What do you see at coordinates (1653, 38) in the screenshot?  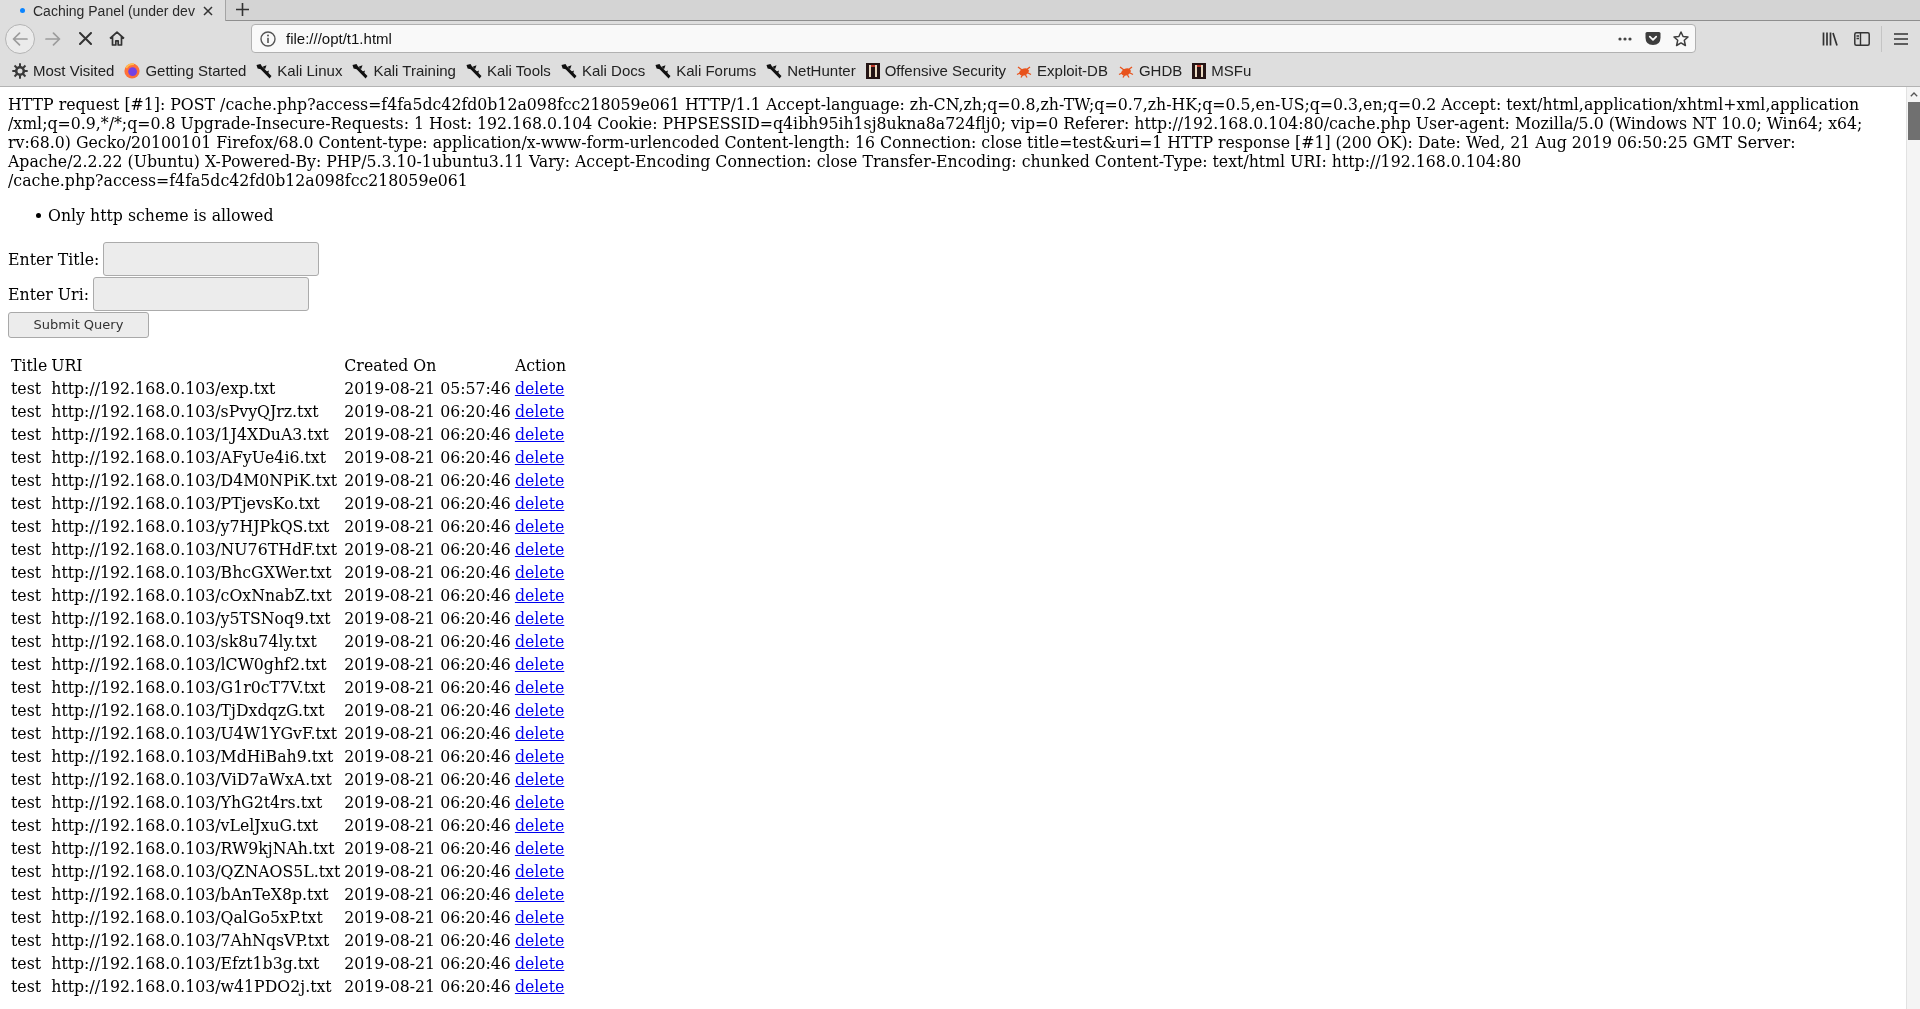 I see `shield-chevron-icon` at bounding box center [1653, 38].